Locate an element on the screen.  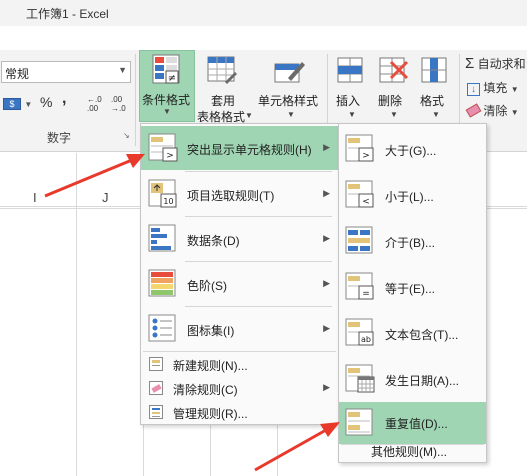
annotation-arrow-to-duplicate-values is located at coordinates (297, 447).